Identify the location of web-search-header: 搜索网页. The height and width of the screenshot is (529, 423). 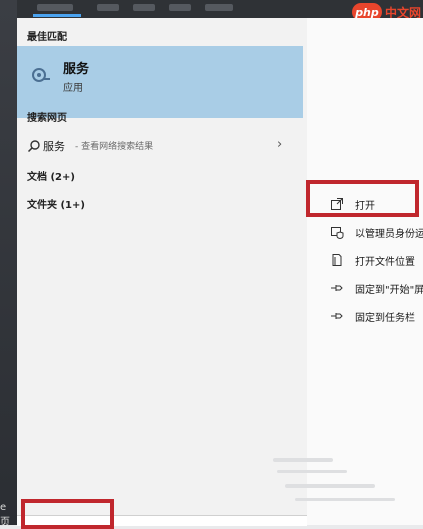
(47, 118).